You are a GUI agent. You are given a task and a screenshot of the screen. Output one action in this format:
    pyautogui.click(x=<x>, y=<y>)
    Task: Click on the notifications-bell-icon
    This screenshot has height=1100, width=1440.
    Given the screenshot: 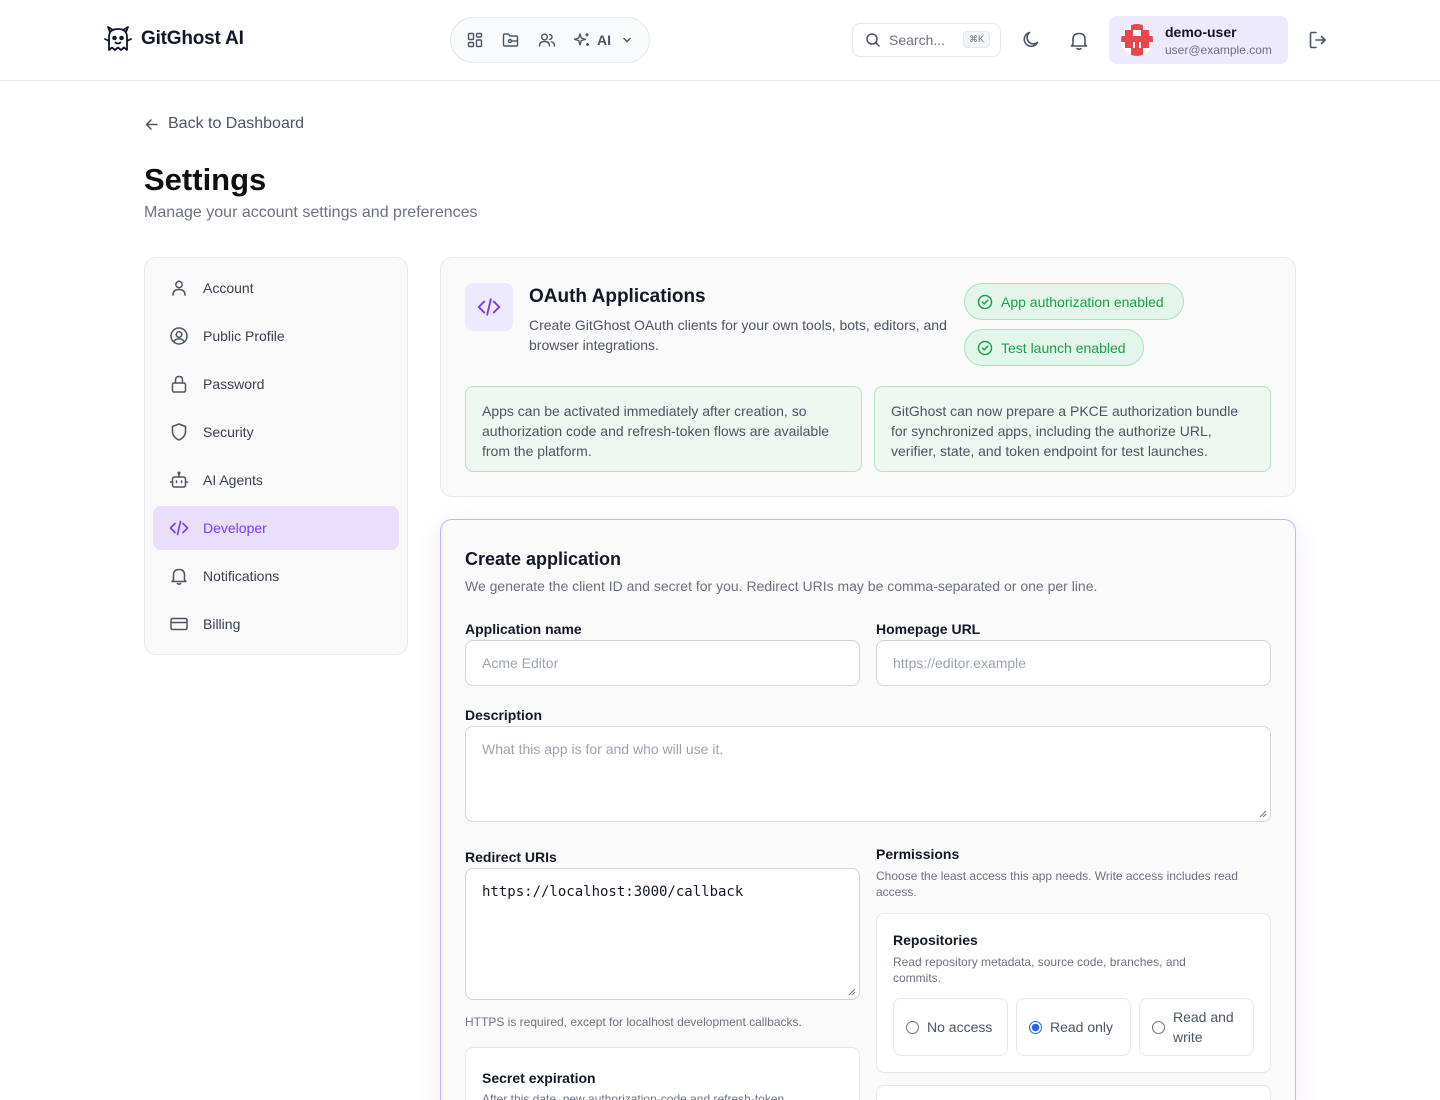 What is the action you would take?
    pyautogui.click(x=1079, y=40)
    